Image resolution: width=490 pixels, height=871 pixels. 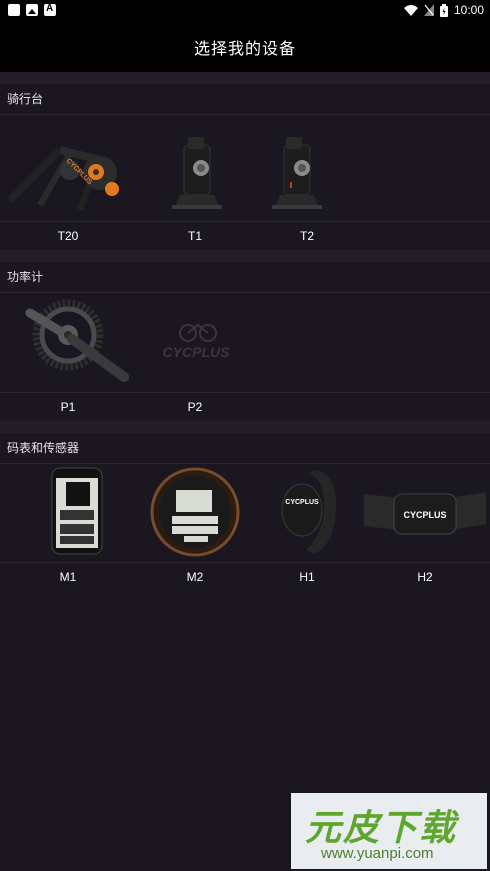 What do you see at coordinates (68, 236) in the screenshot?
I see `device-label: T20` at bounding box center [68, 236].